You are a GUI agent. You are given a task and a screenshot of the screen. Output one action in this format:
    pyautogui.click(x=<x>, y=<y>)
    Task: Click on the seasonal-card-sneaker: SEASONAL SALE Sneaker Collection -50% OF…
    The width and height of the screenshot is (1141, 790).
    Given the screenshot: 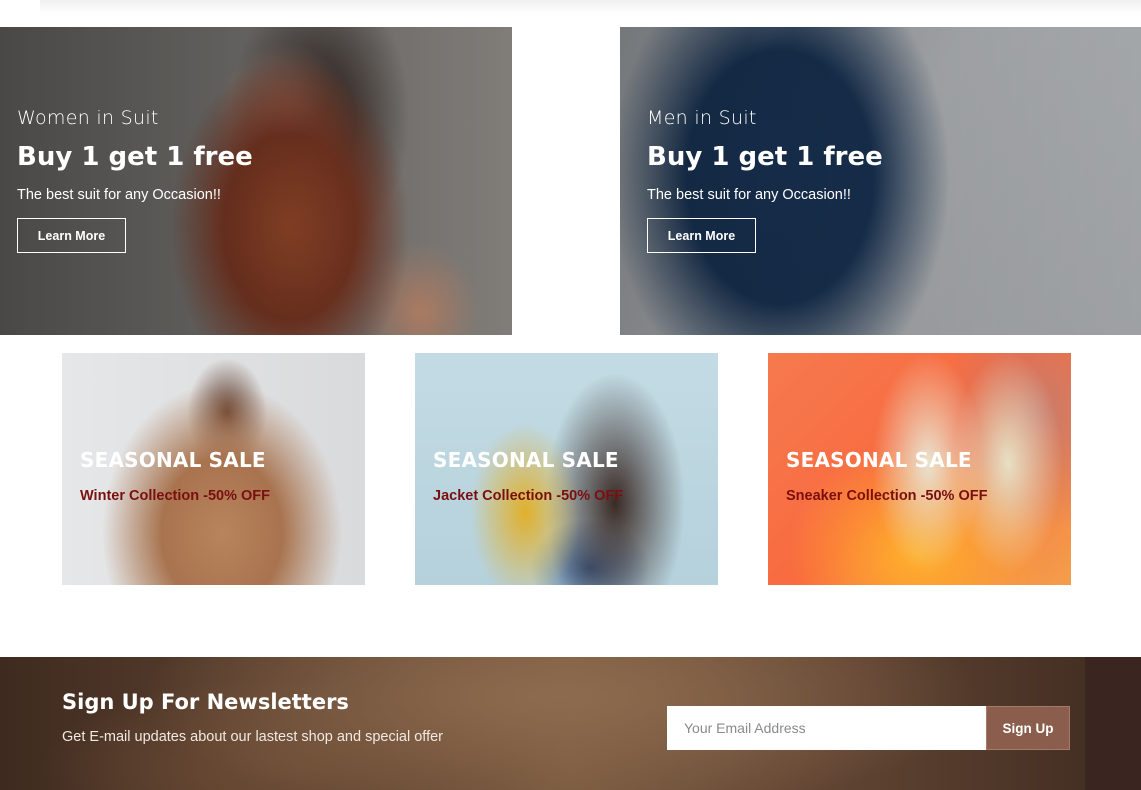 What is the action you would take?
    pyautogui.click(x=919, y=469)
    